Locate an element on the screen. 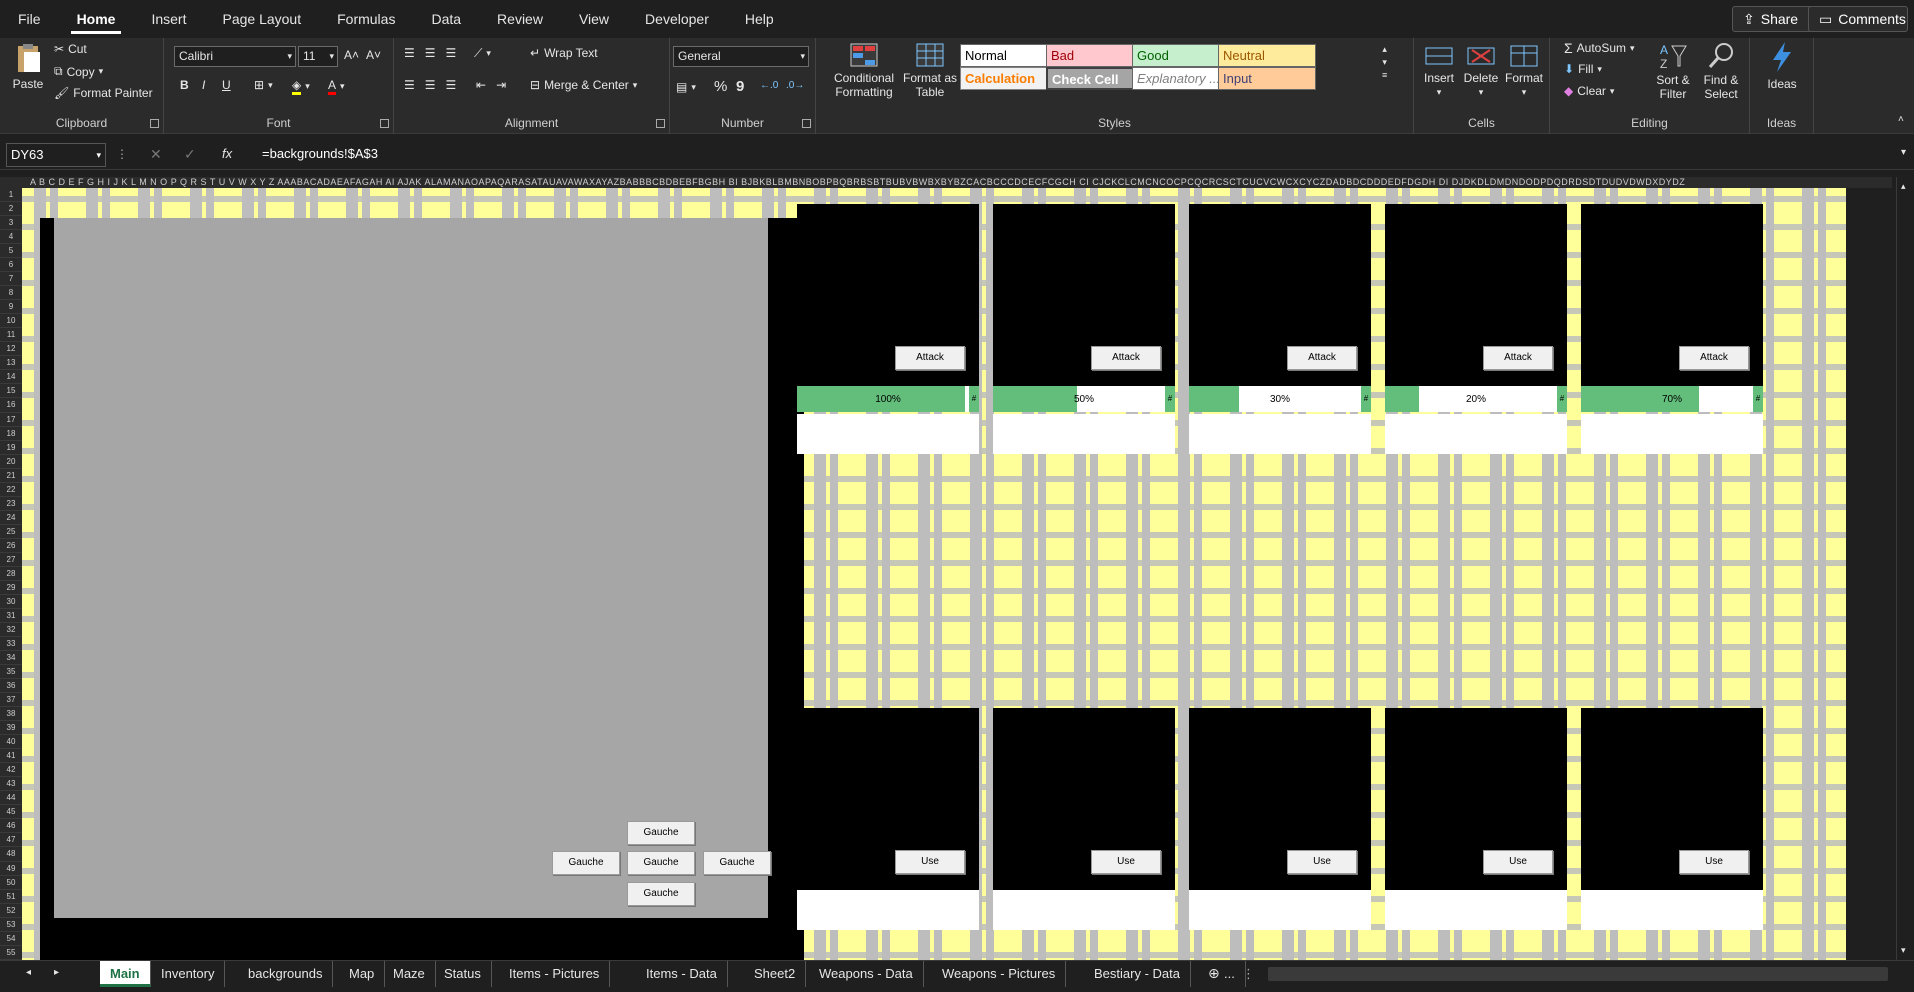 This screenshot has height=992, width=1914. row-header: 27 is located at coordinates (11, 560).